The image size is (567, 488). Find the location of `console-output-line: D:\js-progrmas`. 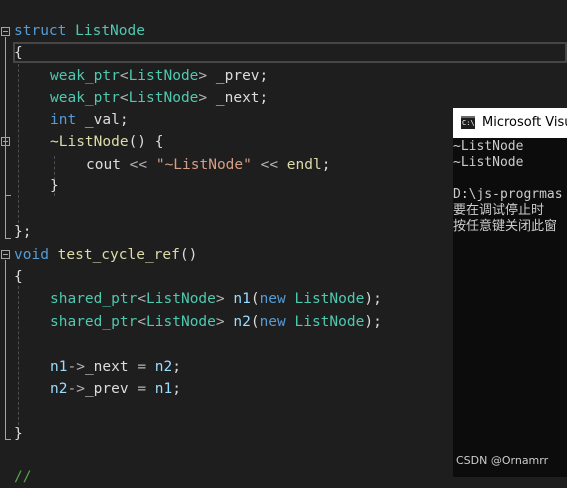

console-output-line: D:\js-progrmas is located at coordinates (508, 194).